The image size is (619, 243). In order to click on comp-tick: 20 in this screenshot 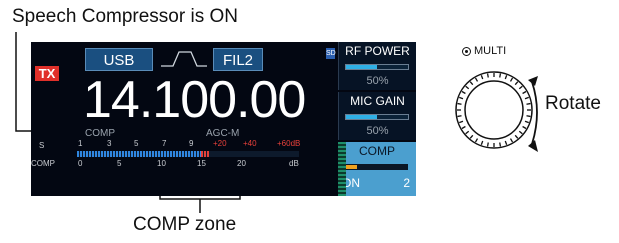, I will do `click(241, 163)`.